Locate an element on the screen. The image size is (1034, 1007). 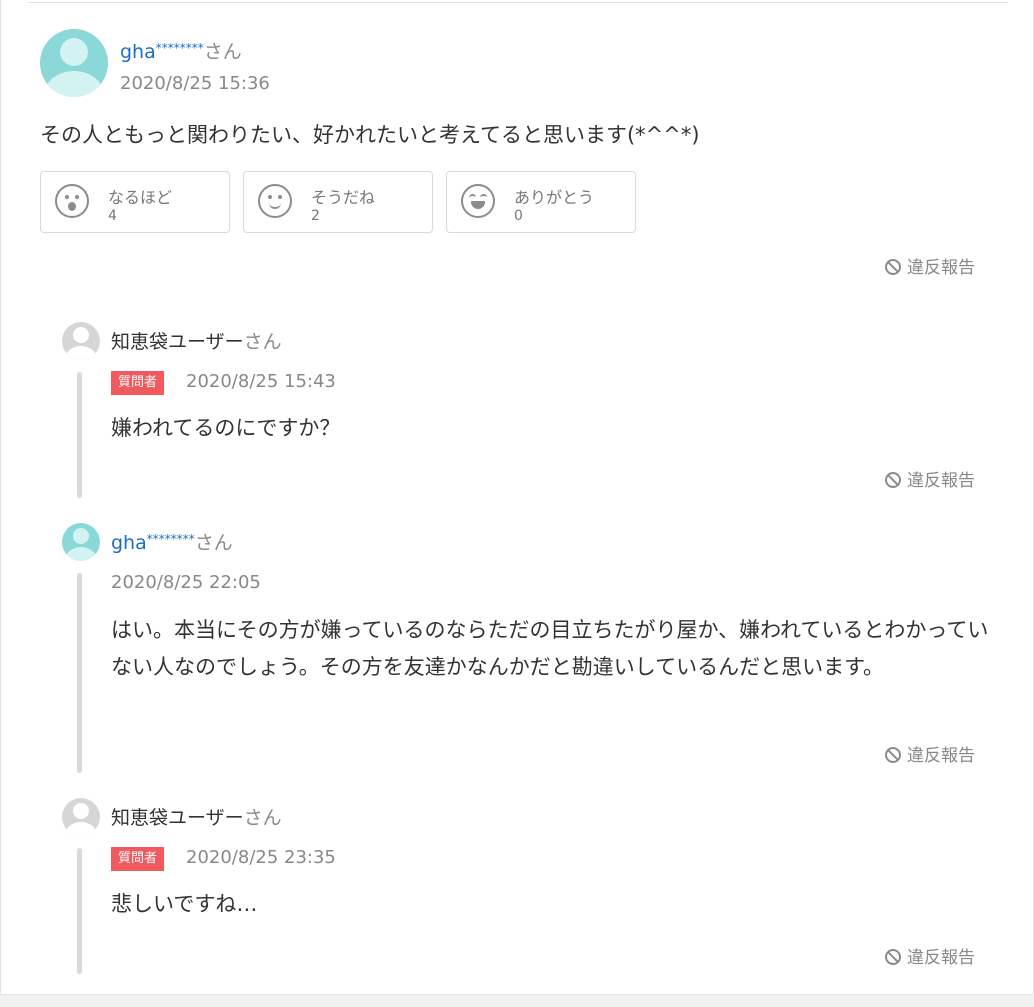
answer-author: gha********さん is located at coordinates (181, 50).